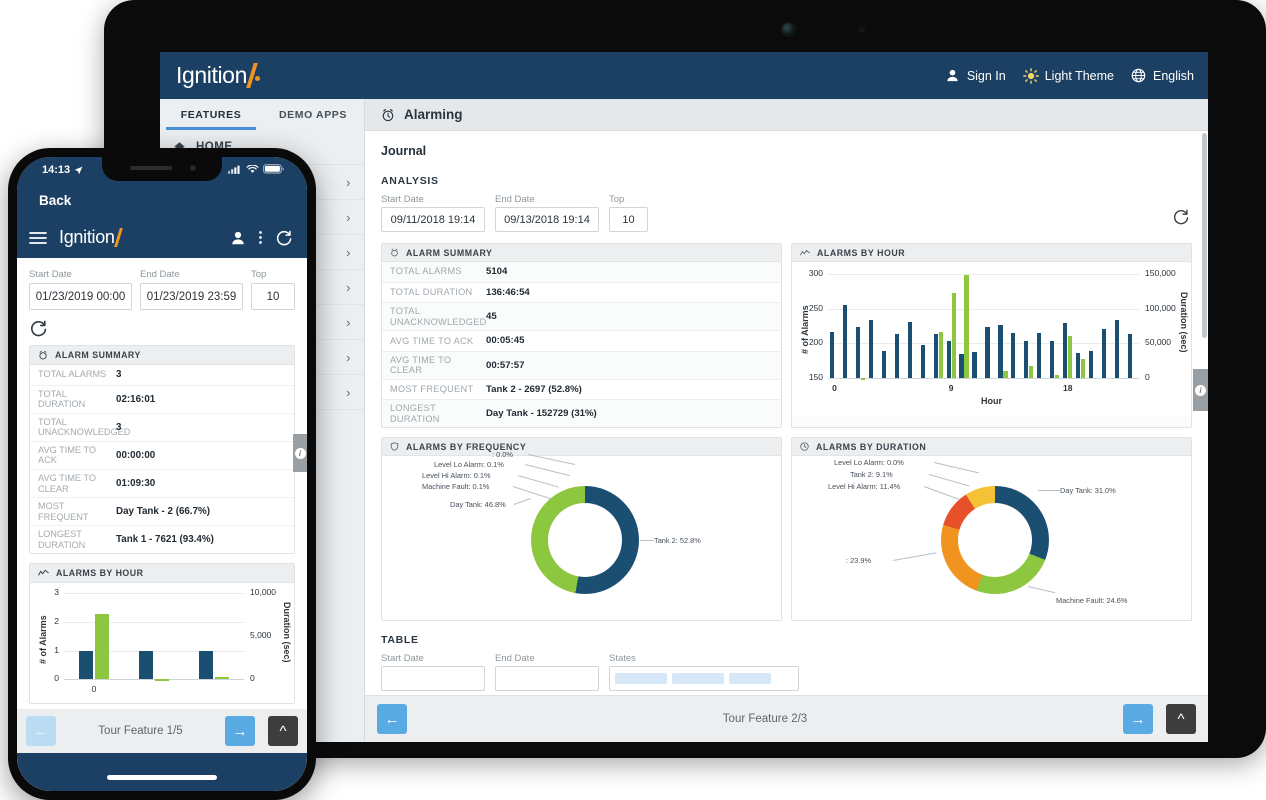 The height and width of the screenshot is (800, 1266). What do you see at coordinates (433, 219) in the screenshot?
I see `start-date-input: 09/11/2018 19:14` at bounding box center [433, 219].